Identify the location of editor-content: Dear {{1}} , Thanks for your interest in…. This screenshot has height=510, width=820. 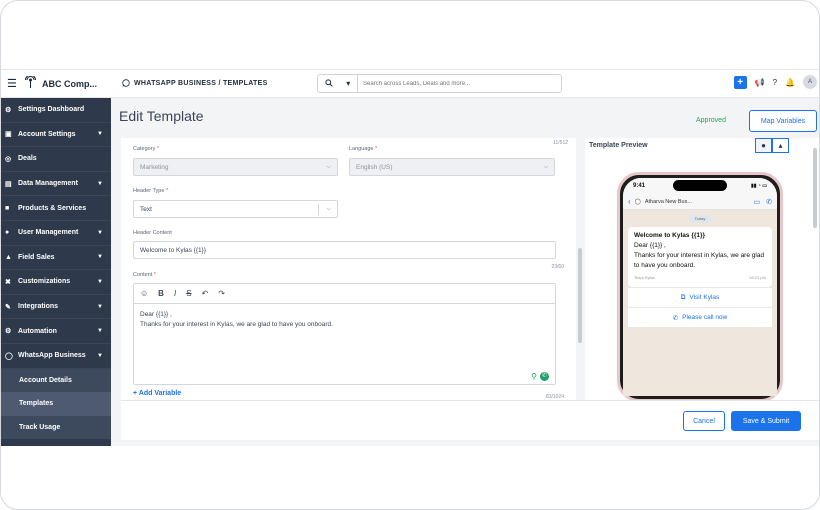
(344, 320).